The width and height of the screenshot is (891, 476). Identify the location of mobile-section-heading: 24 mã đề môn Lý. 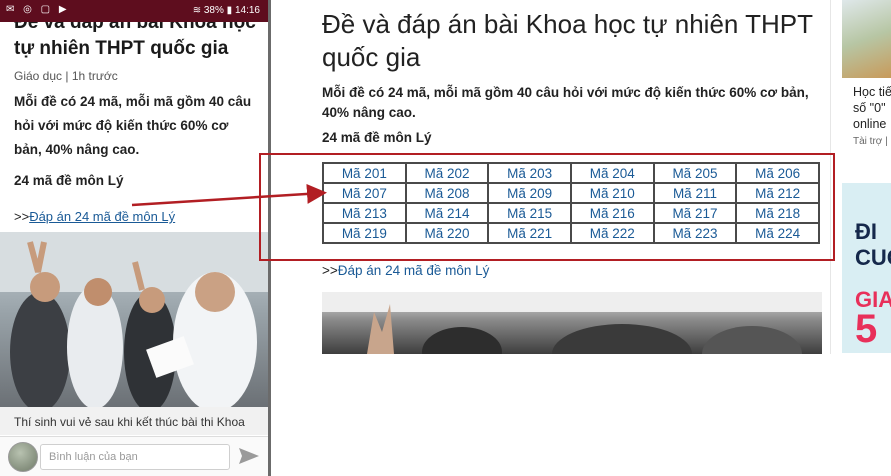
(69, 180).